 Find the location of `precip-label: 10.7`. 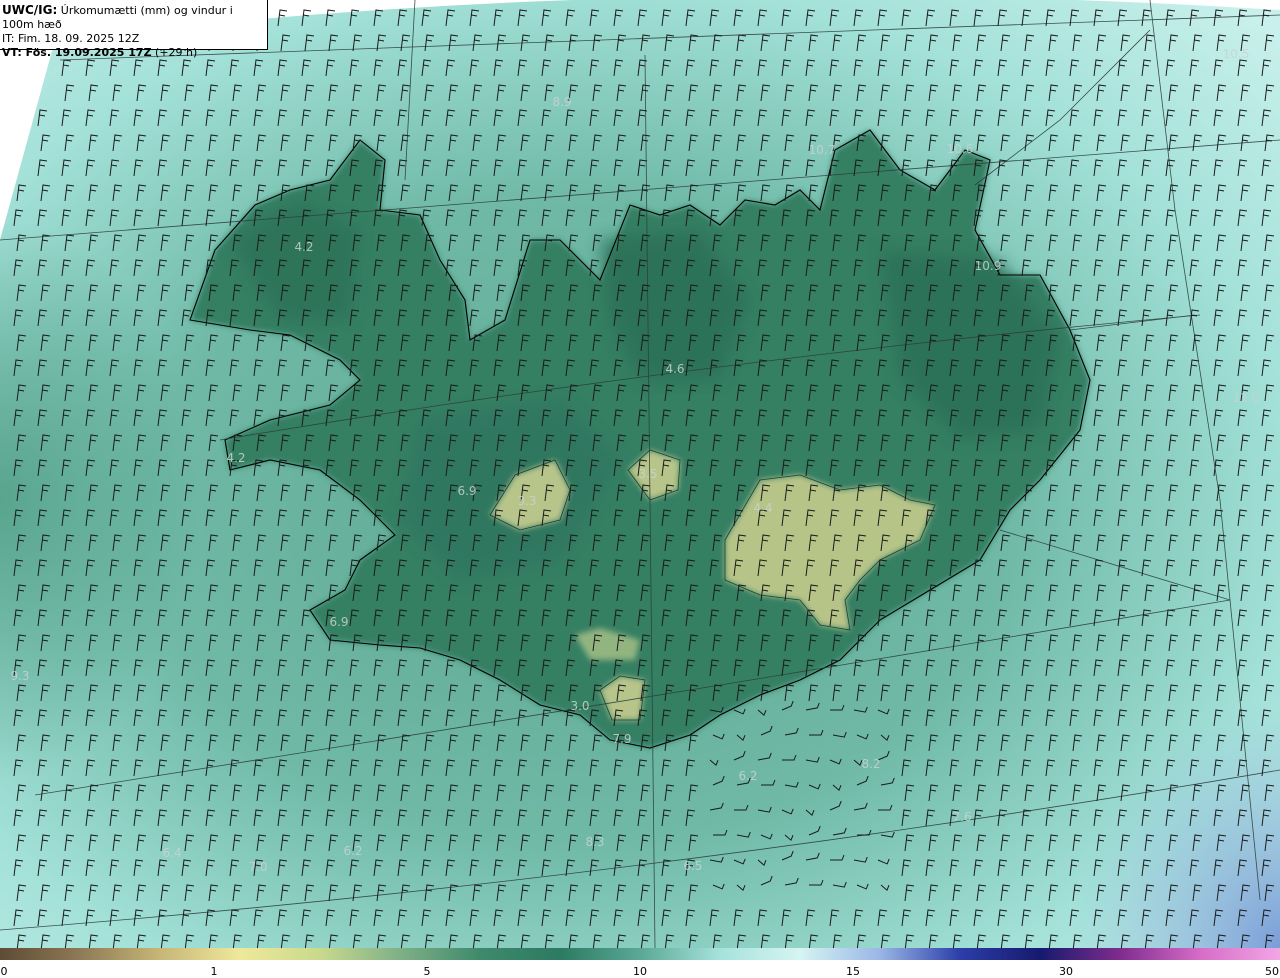

precip-label: 10.7 is located at coordinates (822, 150).